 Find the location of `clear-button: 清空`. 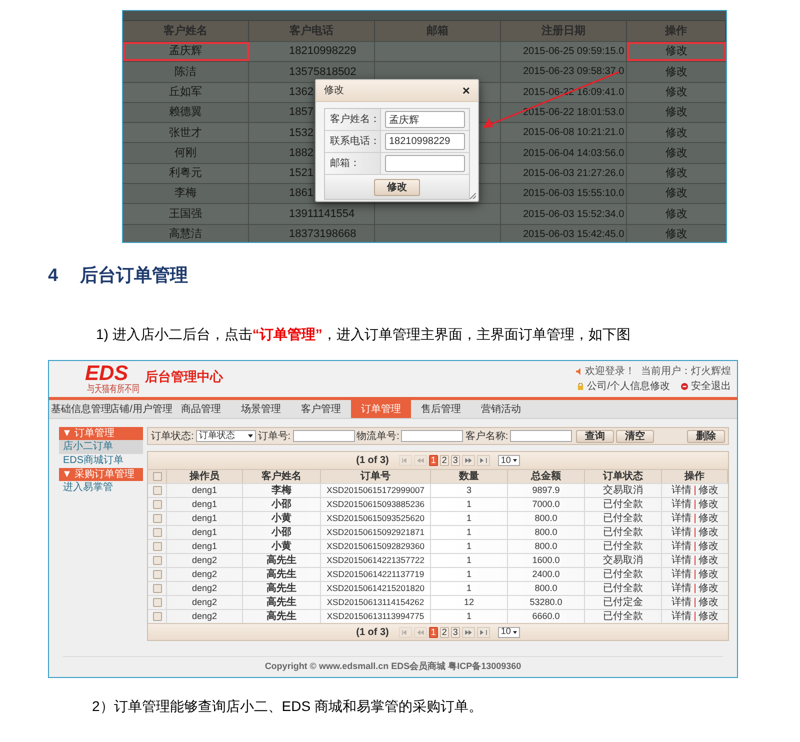

clear-button: 清空 is located at coordinates (635, 436).